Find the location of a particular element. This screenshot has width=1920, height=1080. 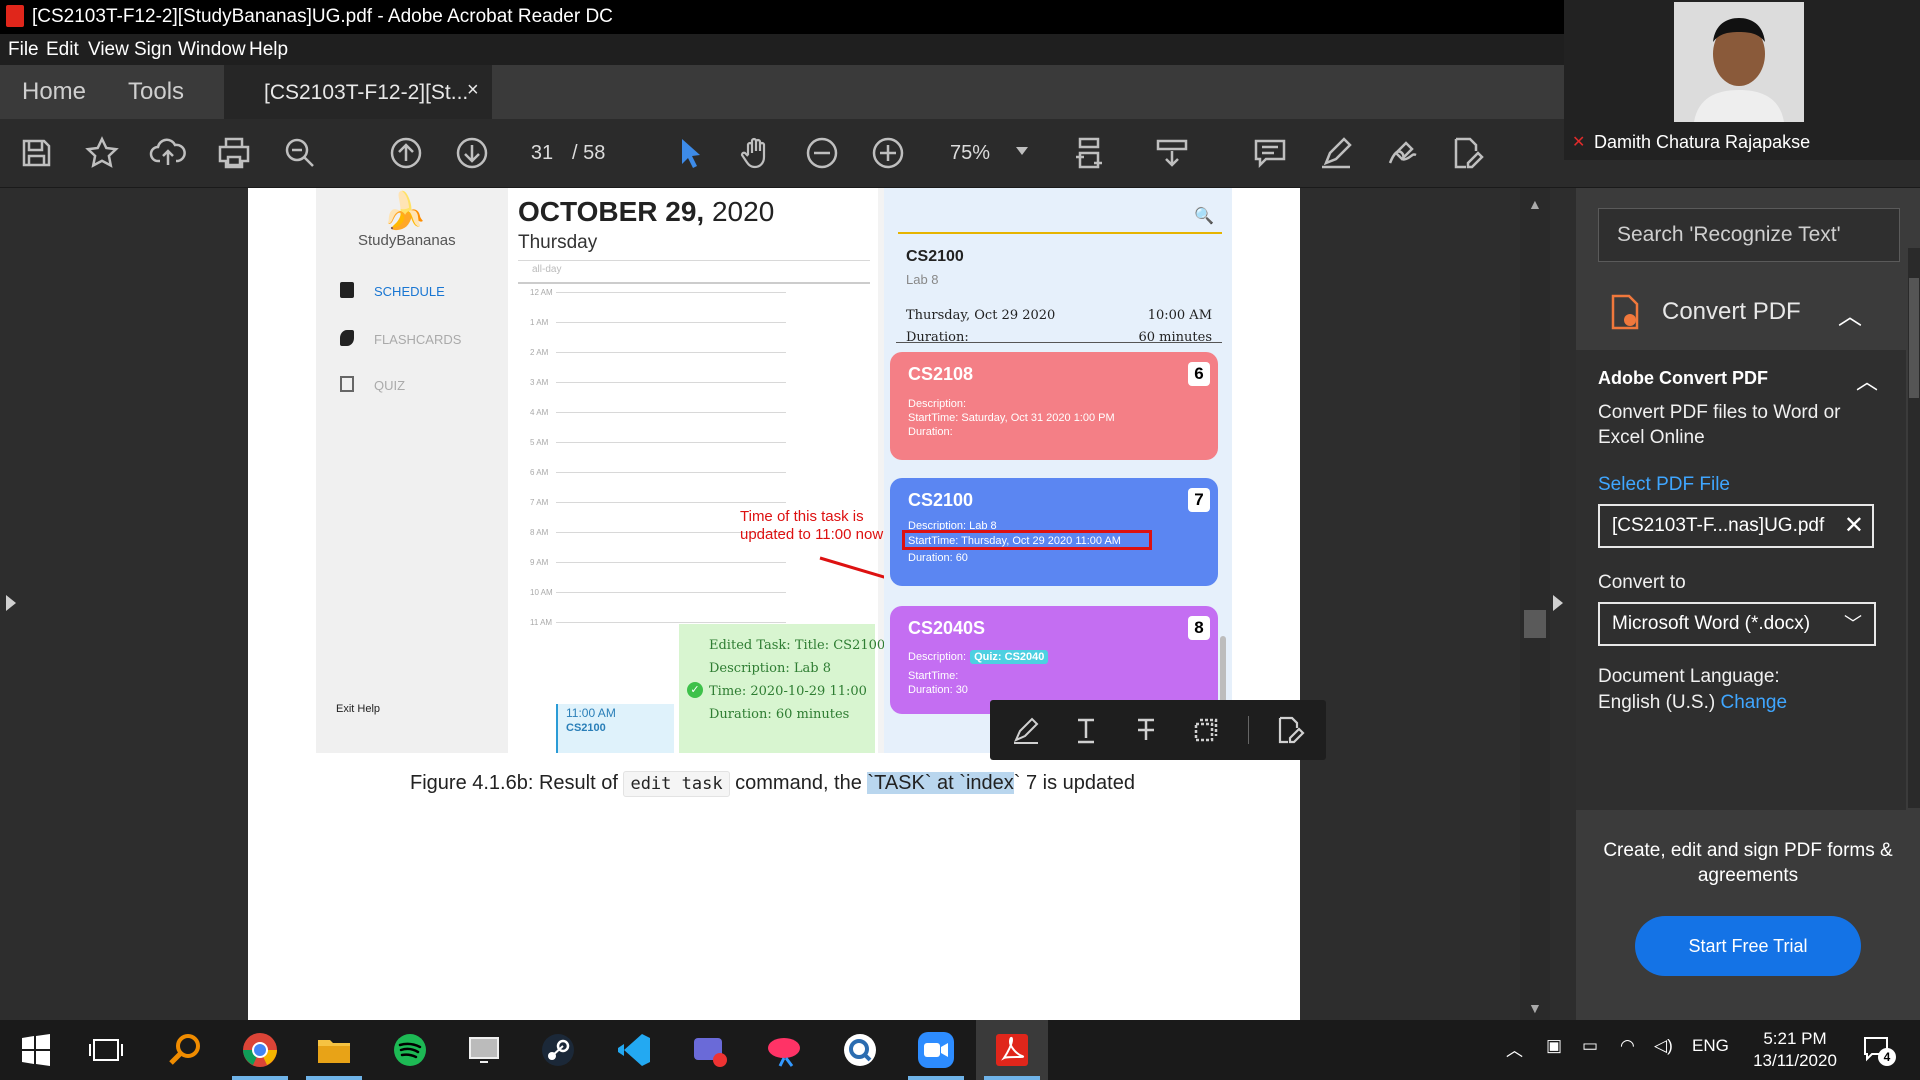

search-zoom-icon is located at coordinates (300, 153).